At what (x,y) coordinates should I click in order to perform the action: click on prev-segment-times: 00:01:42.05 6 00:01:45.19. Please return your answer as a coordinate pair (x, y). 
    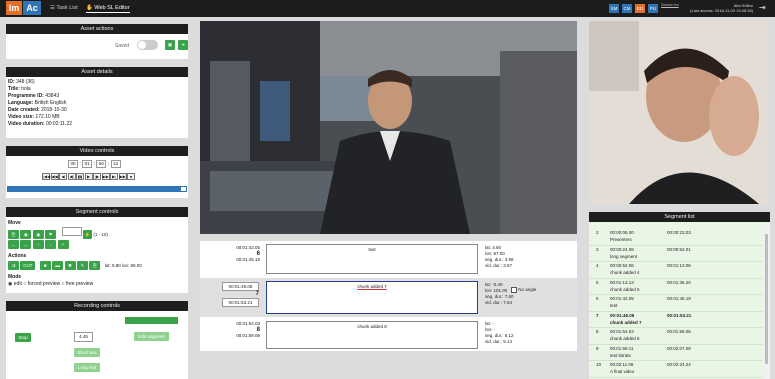
    Looking at the image, I should click on (240, 254).